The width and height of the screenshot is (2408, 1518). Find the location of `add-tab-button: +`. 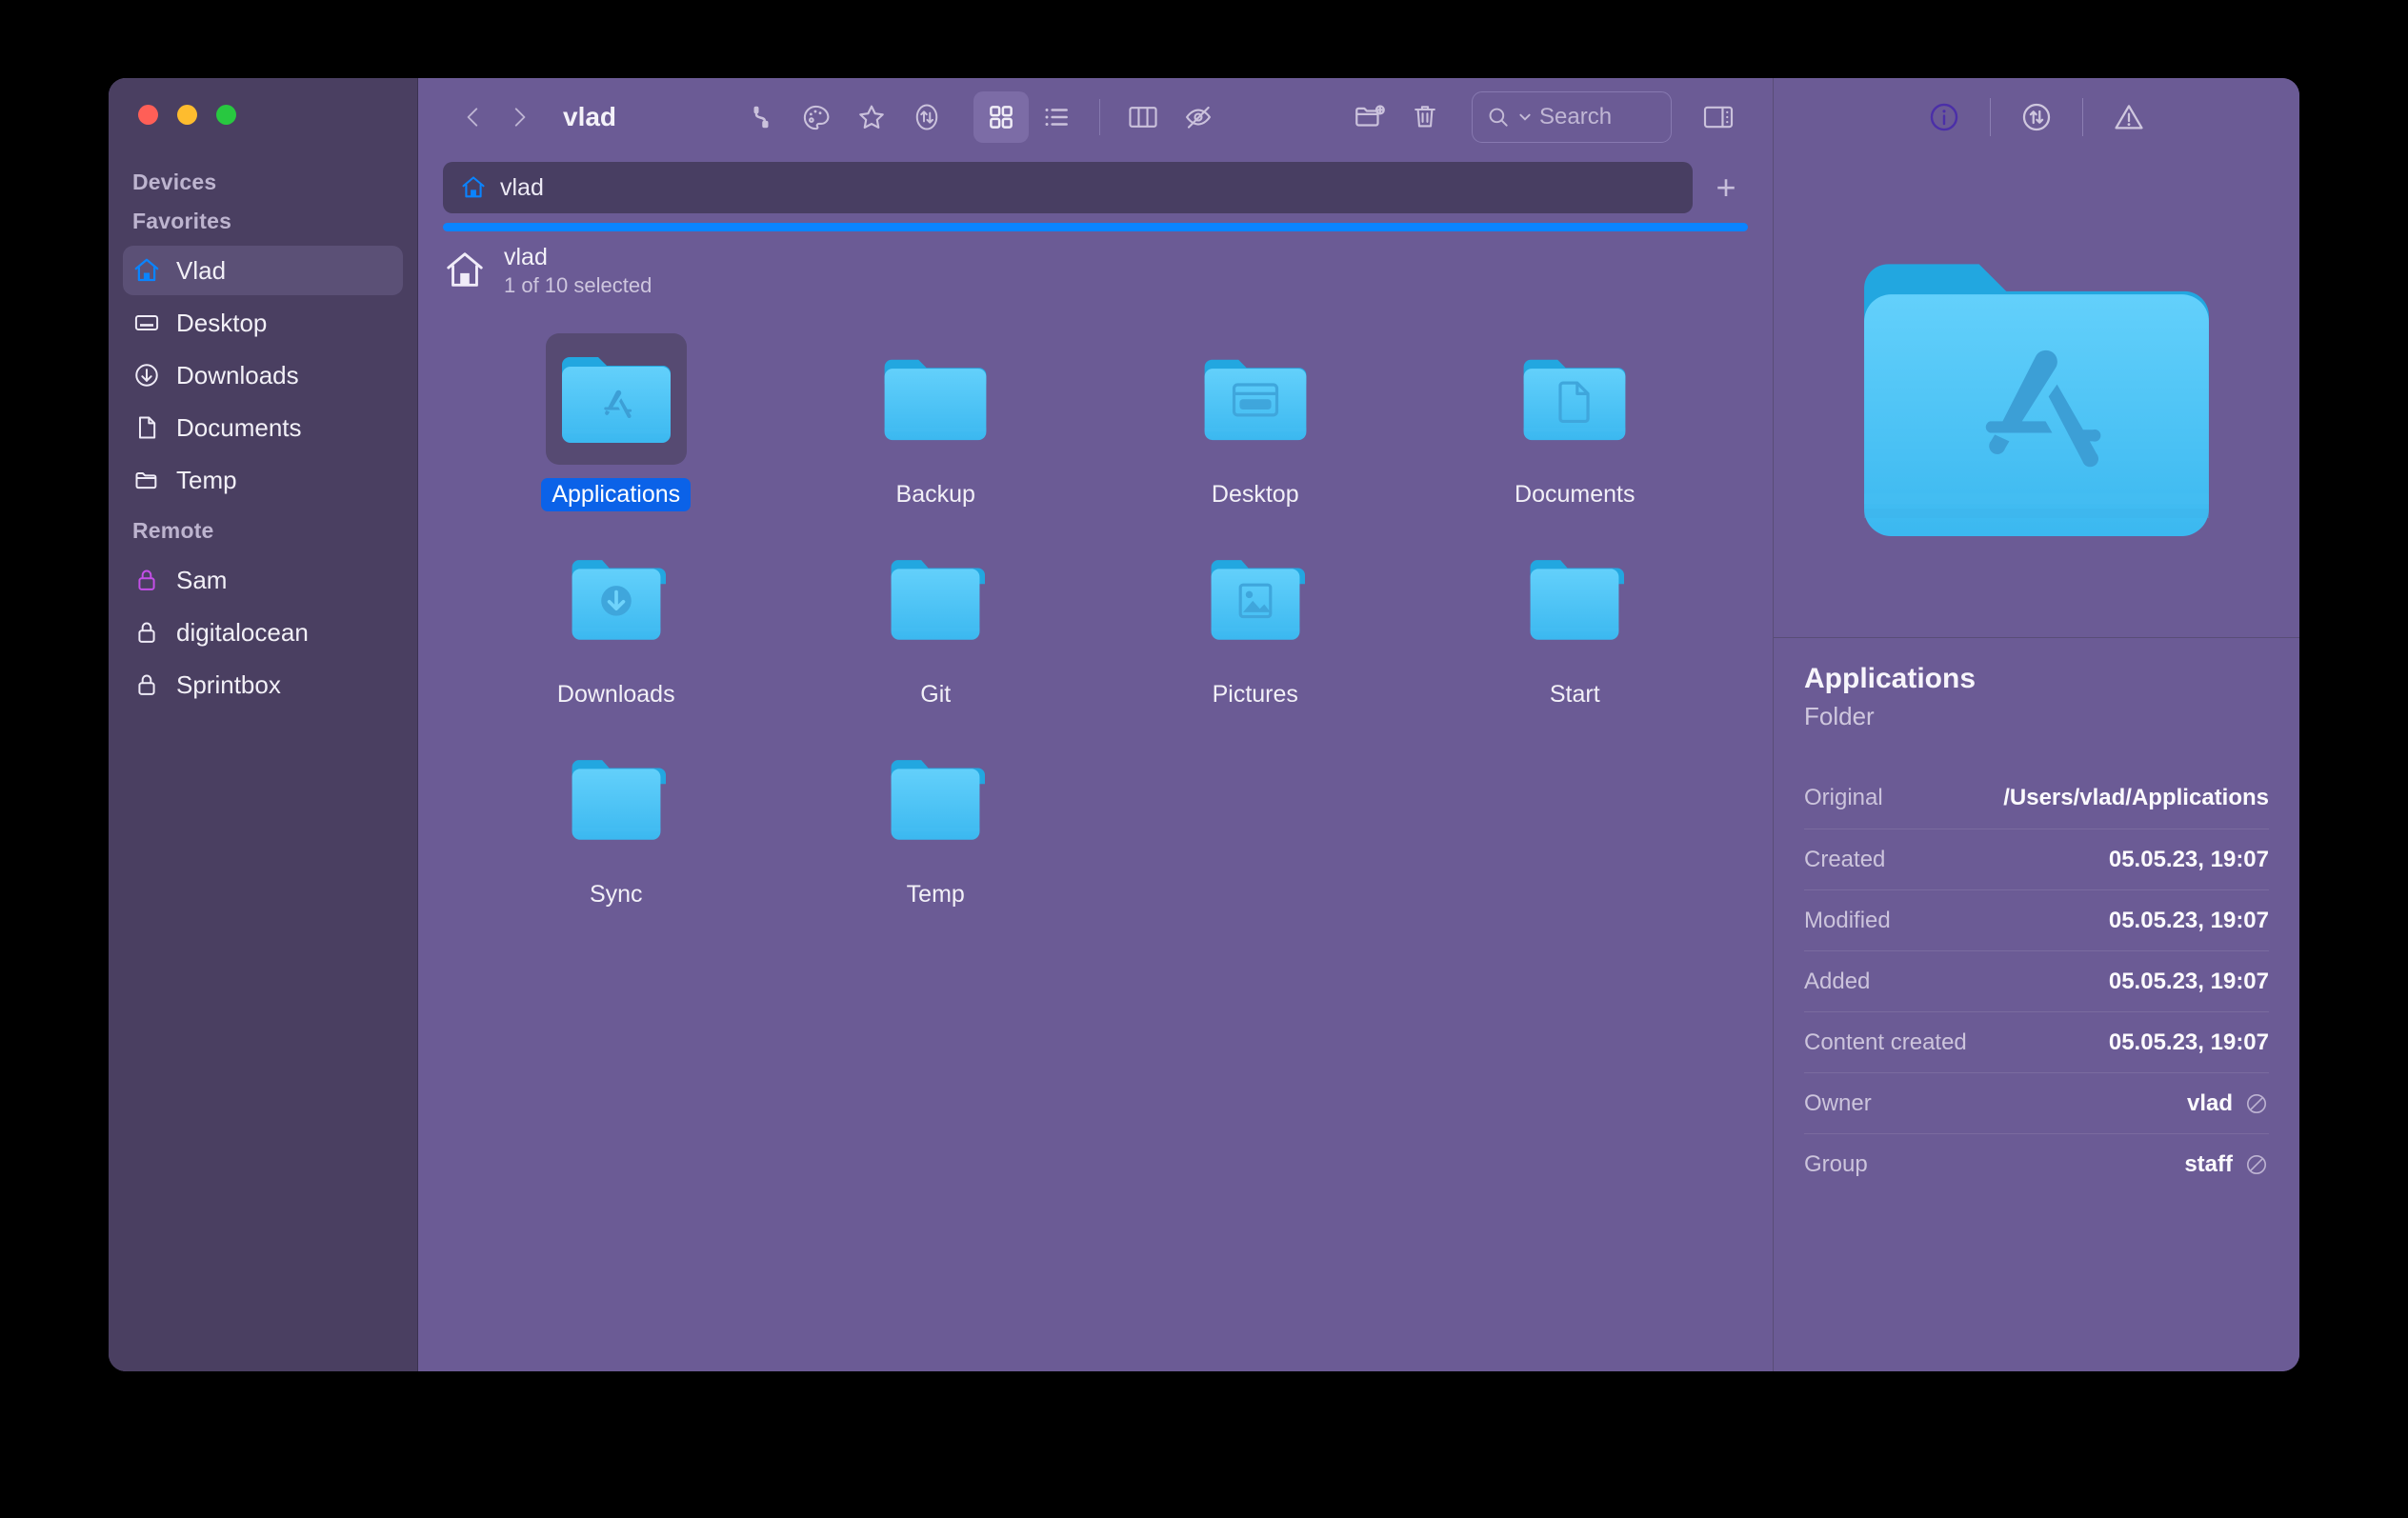

add-tab-button: + is located at coordinates (1726, 188).